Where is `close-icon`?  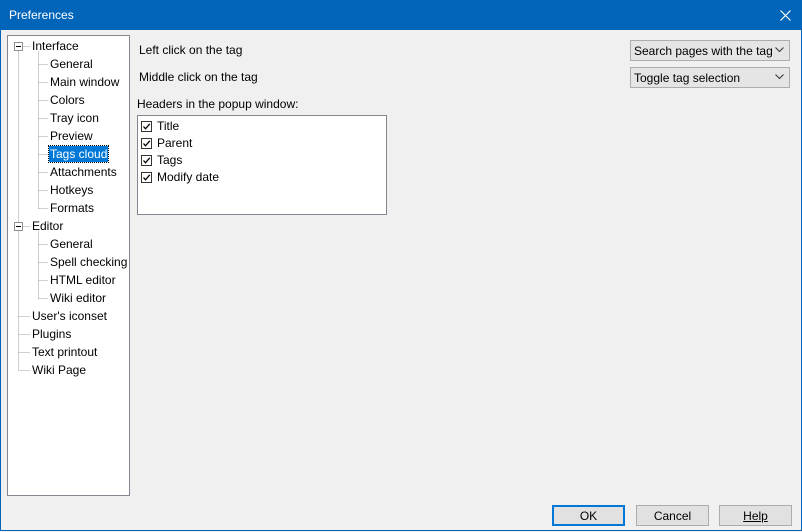 close-icon is located at coordinates (785, 15).